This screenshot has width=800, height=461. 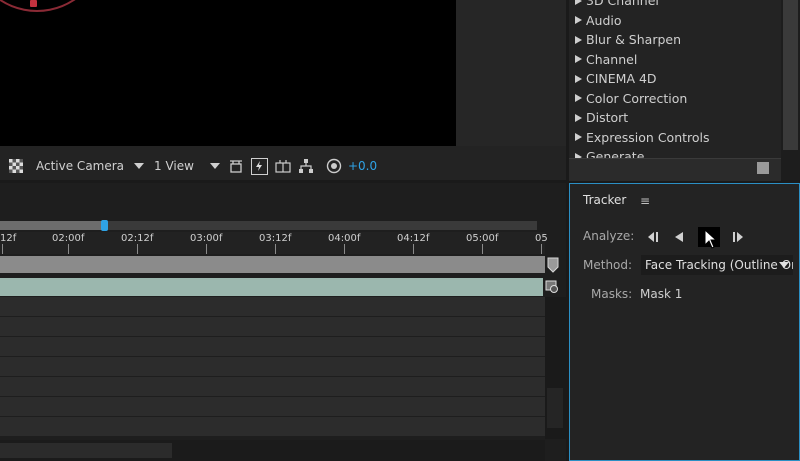 I want to click on timeline-toggle-icon, so click(x=283, y=166).